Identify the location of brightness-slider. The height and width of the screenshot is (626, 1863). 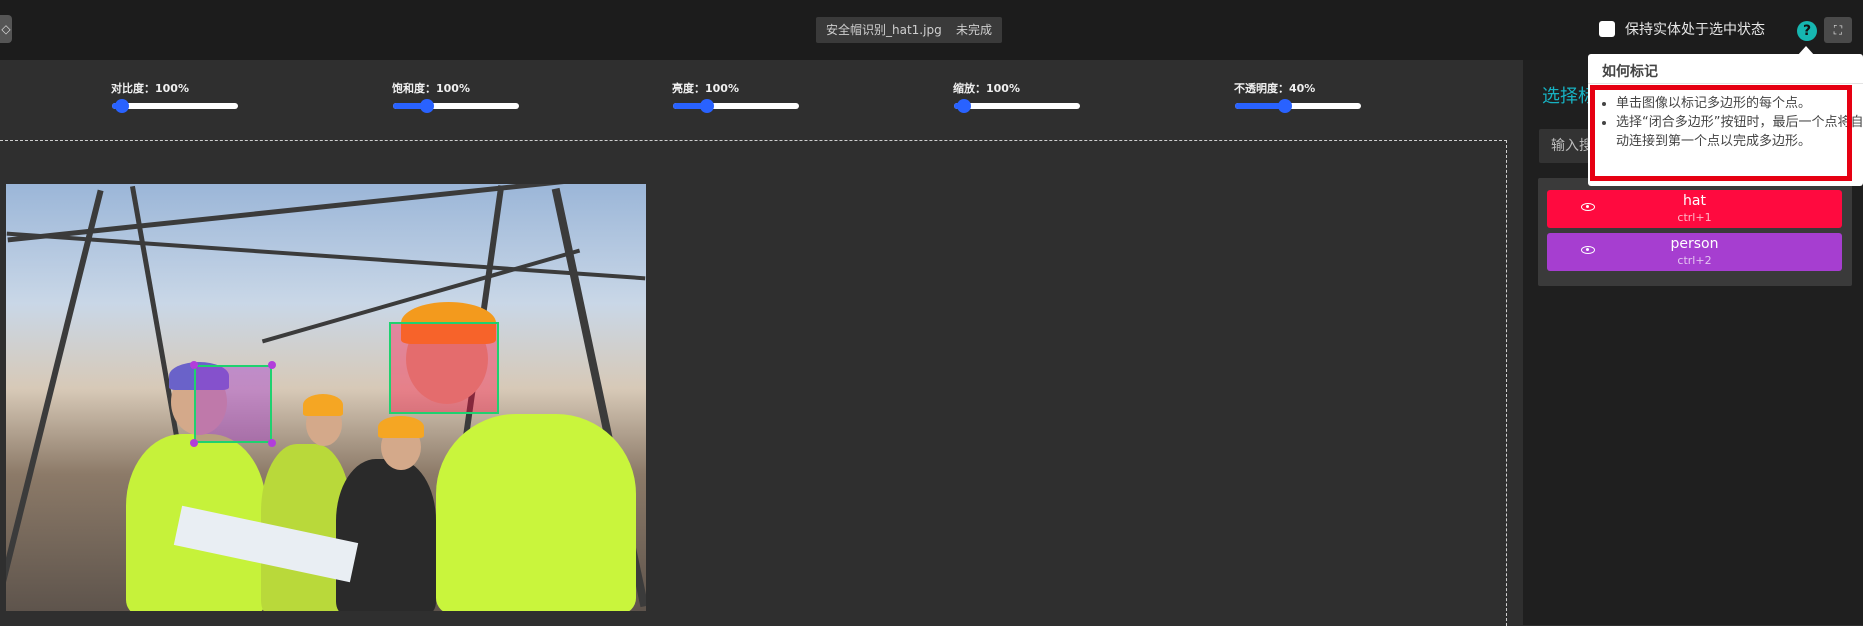
(736, 106).